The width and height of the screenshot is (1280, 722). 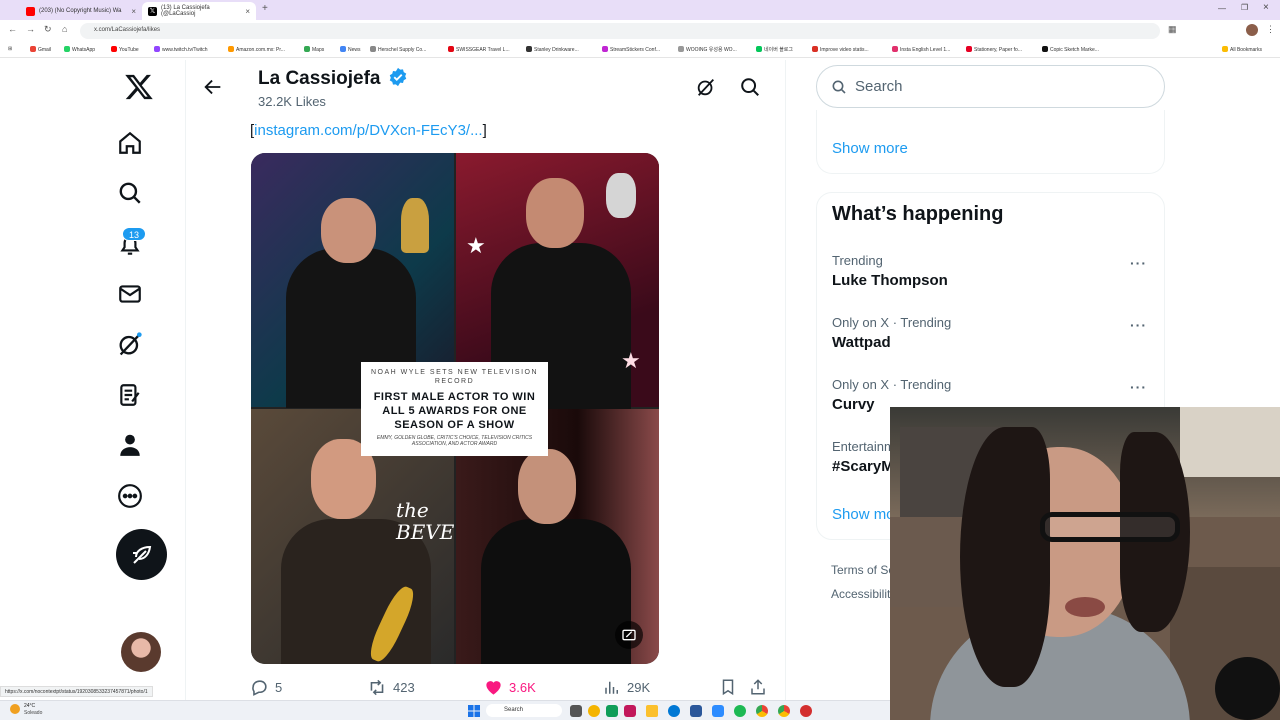 I want to click on bookmark-item: WhatsApp, so click(x=79, y=49).